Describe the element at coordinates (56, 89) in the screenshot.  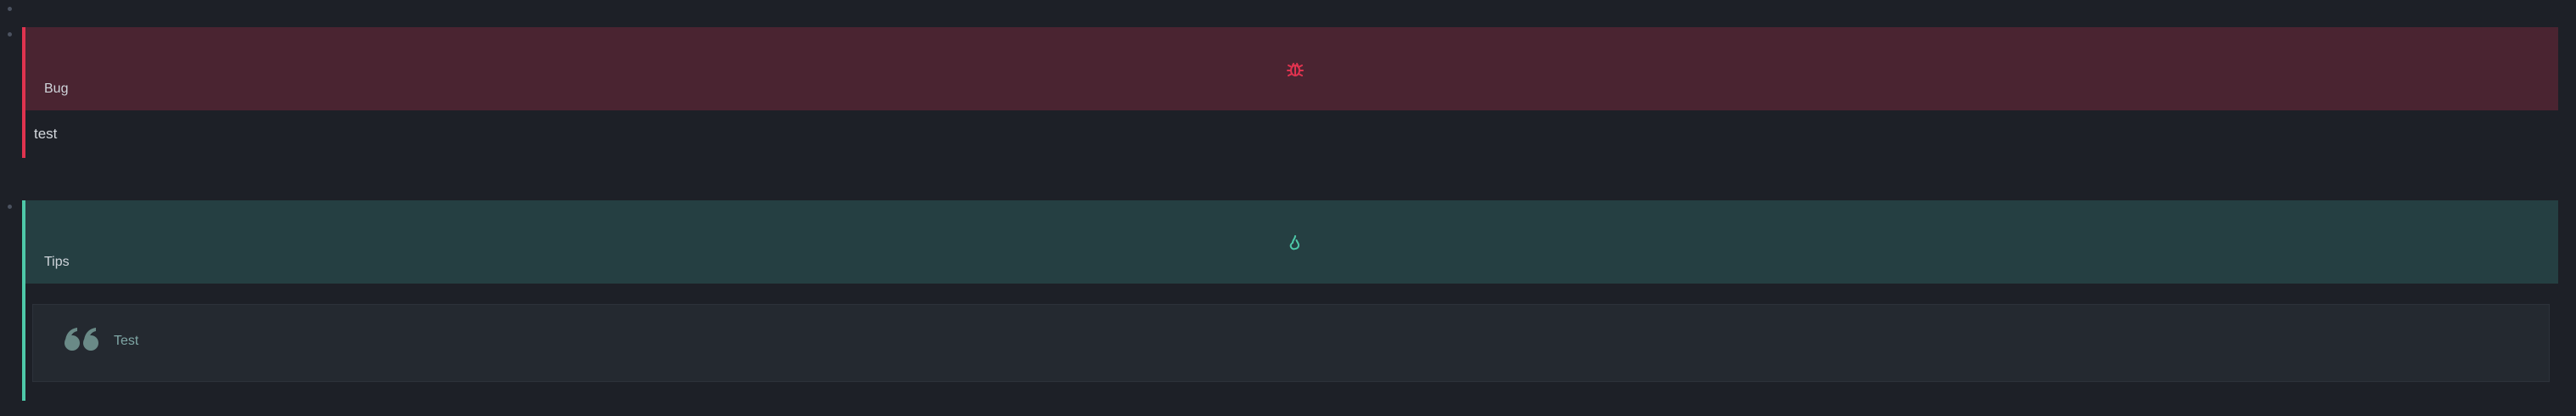
I see `callout-title: Bug` at that location.